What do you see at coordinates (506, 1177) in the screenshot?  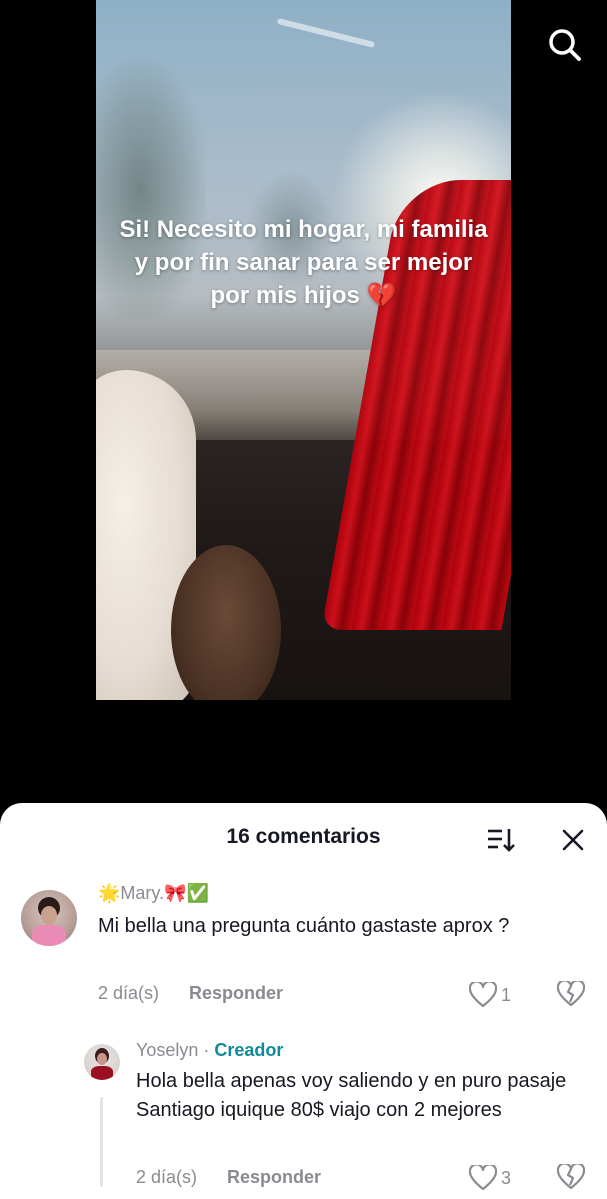 I see `like-count: 3` at bounding box center [506, 1177].